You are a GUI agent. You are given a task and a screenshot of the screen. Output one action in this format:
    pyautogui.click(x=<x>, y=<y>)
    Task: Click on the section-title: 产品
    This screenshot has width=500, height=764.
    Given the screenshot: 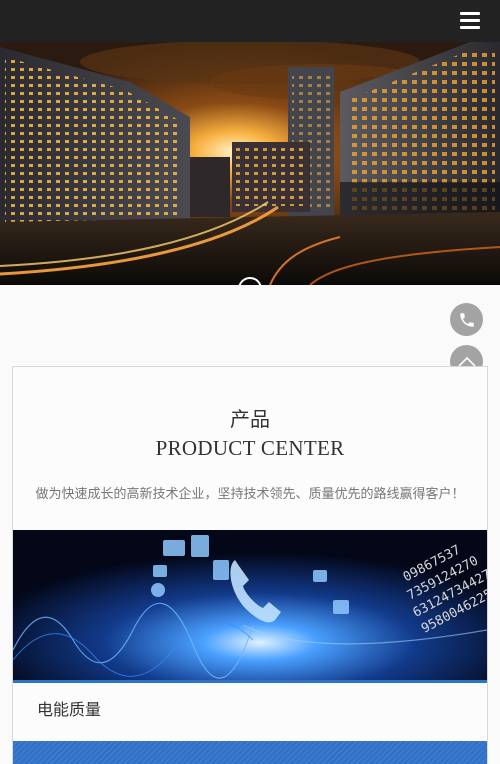 What is the action you would take?
    pyautogui.click(x=250, y=419)
    